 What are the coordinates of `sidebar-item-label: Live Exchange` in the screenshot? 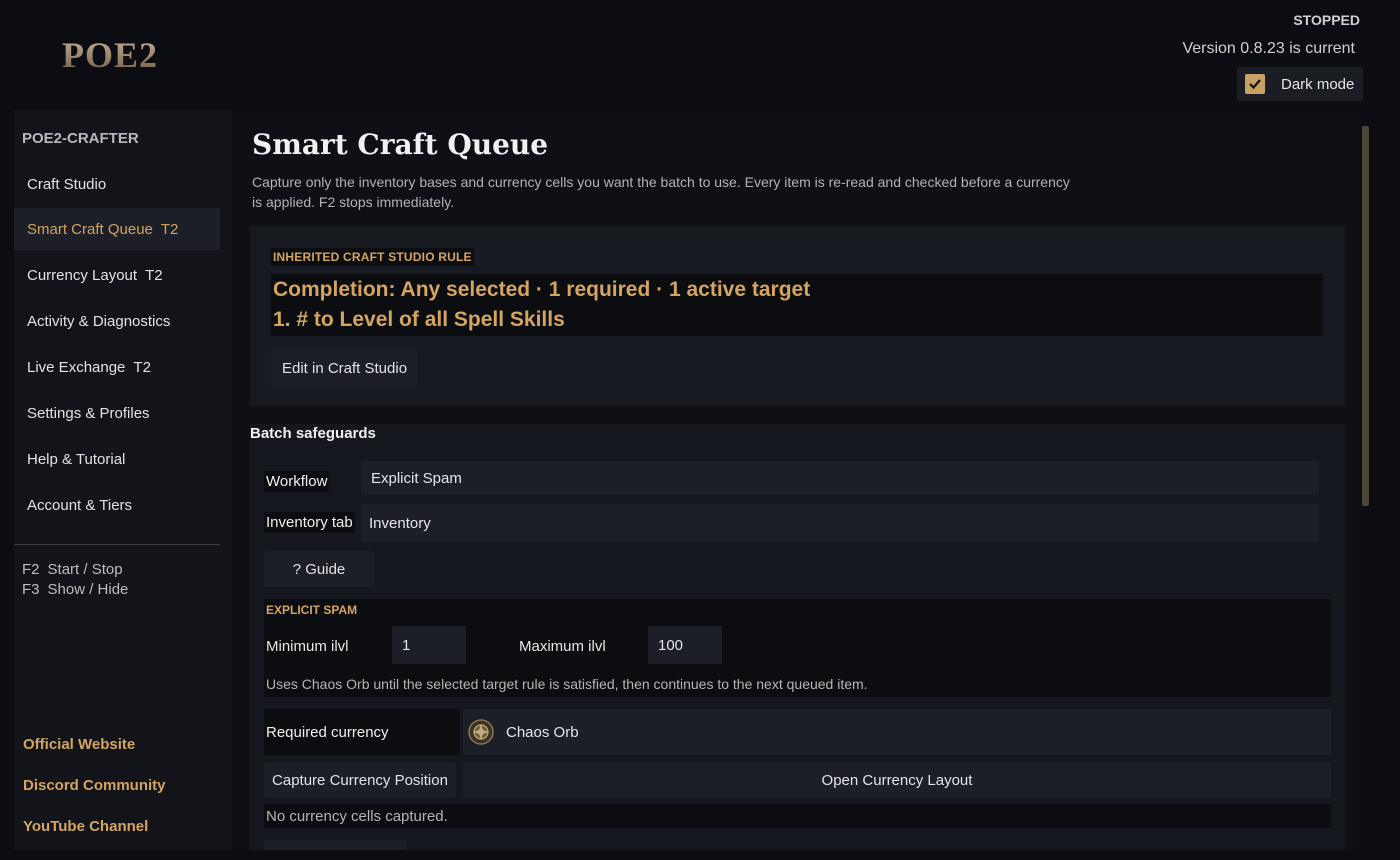 It's located at (76, 367).